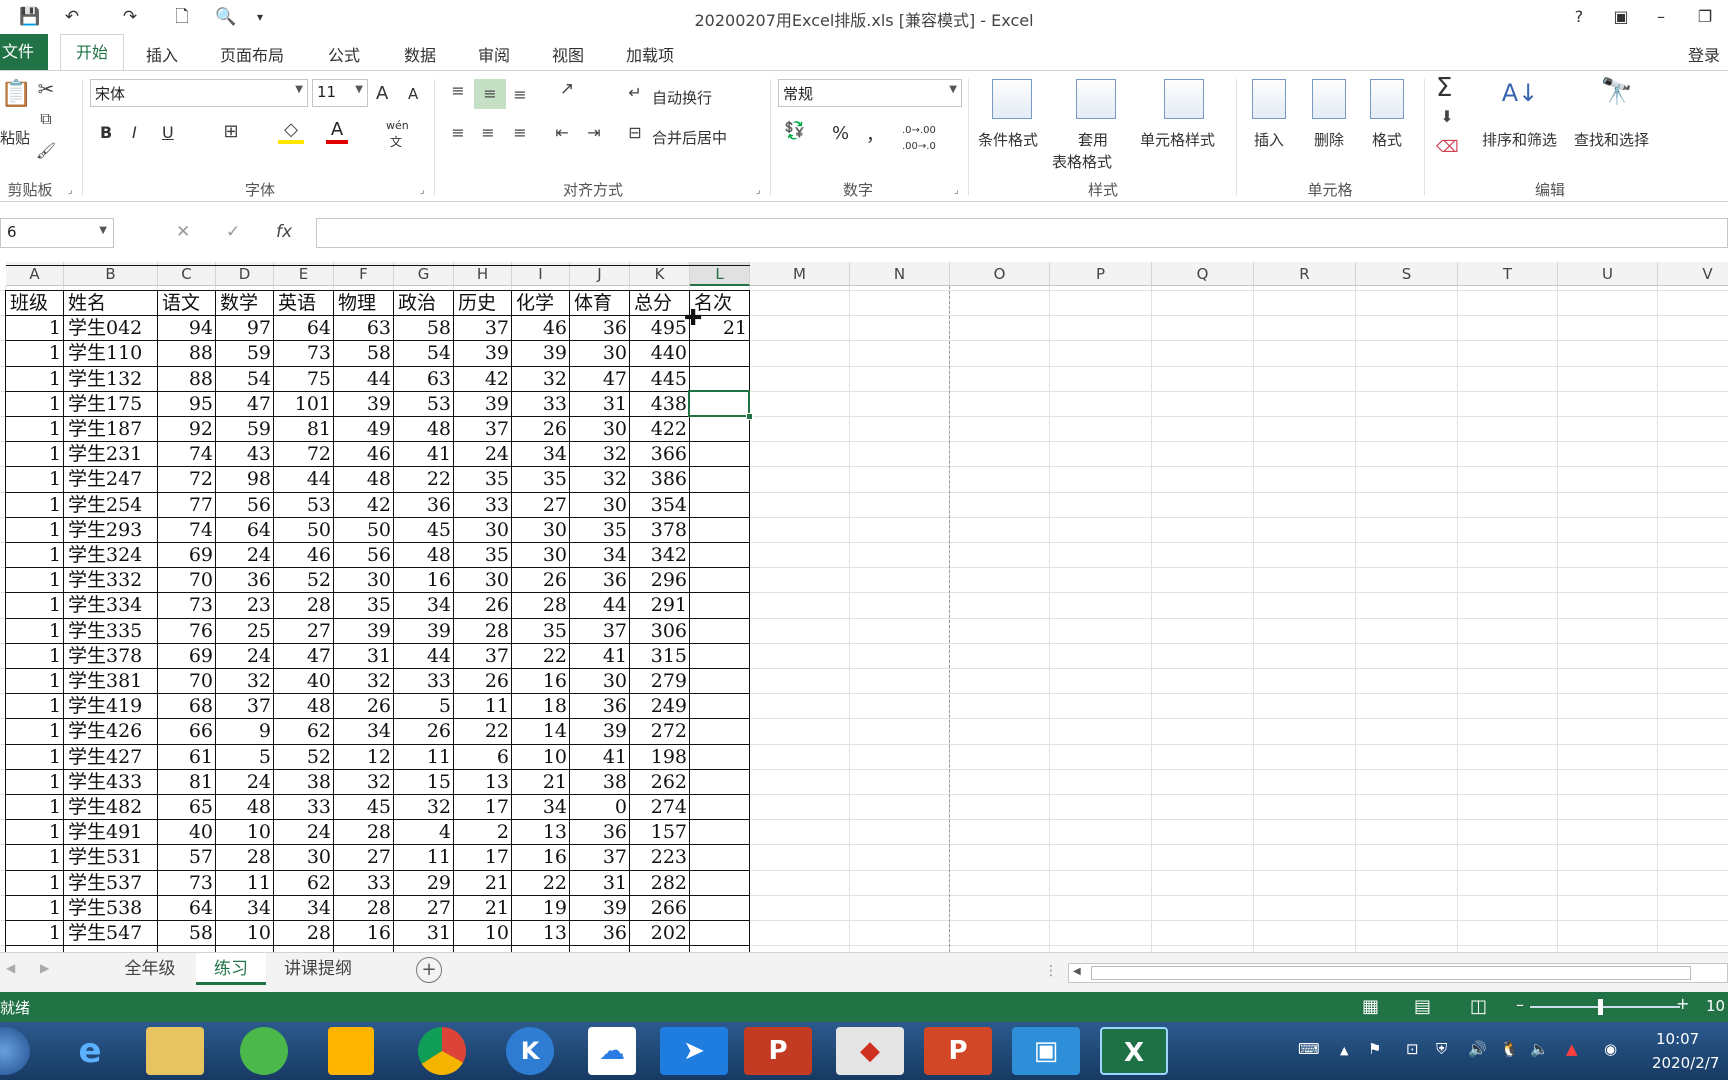 Image resolution: width=1728 pixels, height=1080 pixels. Describe the element at coordinates (520, 94) in the screenshot. I see `align-bottom-icon: ≡` at that location.